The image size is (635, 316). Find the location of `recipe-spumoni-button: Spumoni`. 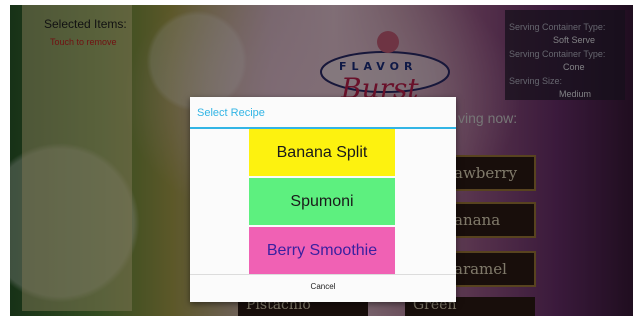

recipe-spumoni-button: Spumoni is located at coordinates (322, 201).